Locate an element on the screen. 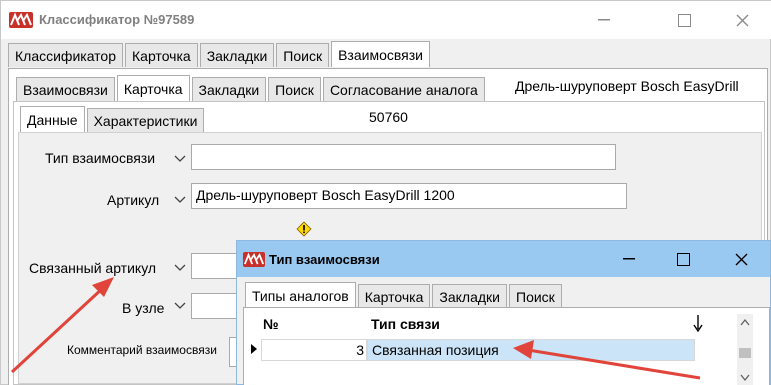 Image resolution: width=771 pixels, height=385 pixels. minimize-button is located at coordinates (604, 20).